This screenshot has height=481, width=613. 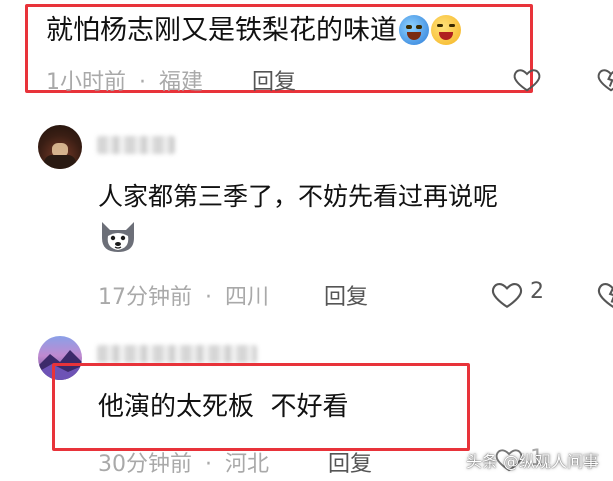 I want to click on comment-1-dislike-icon, so click(x=604, y=79).